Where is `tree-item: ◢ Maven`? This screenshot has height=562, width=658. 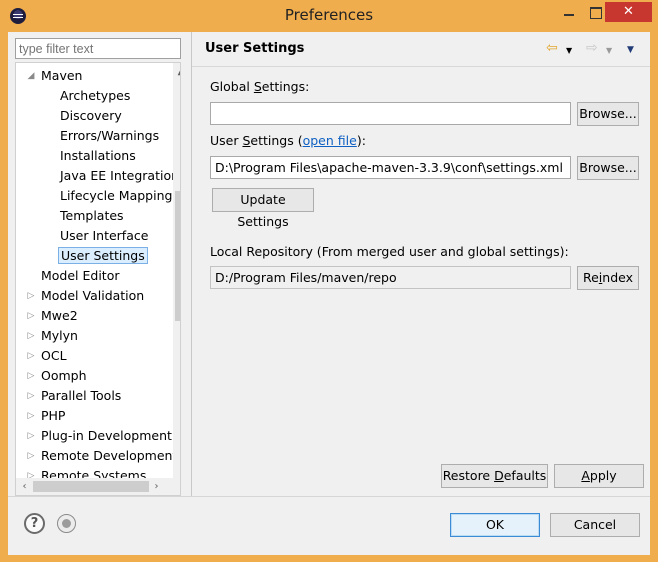
tree-item: ◢ Maven is located at coordinates (56, 76).